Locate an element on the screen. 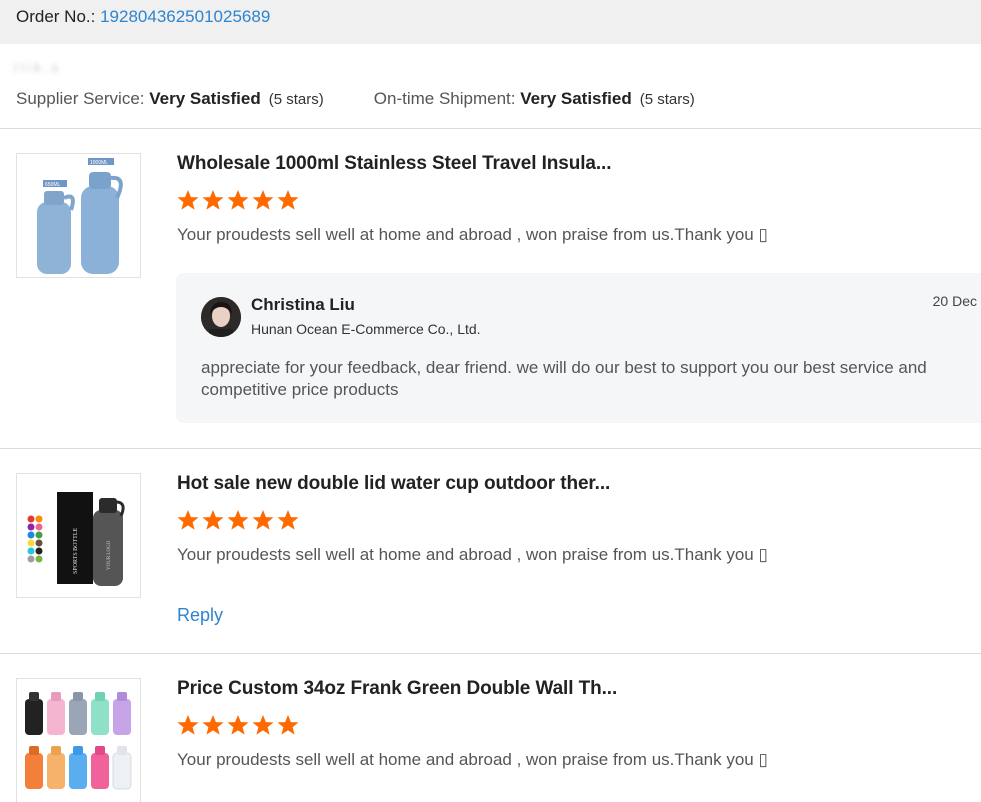 The image size is (981, 802). order-number-link: 192804362501025689 is located at coordinates (185, 16).